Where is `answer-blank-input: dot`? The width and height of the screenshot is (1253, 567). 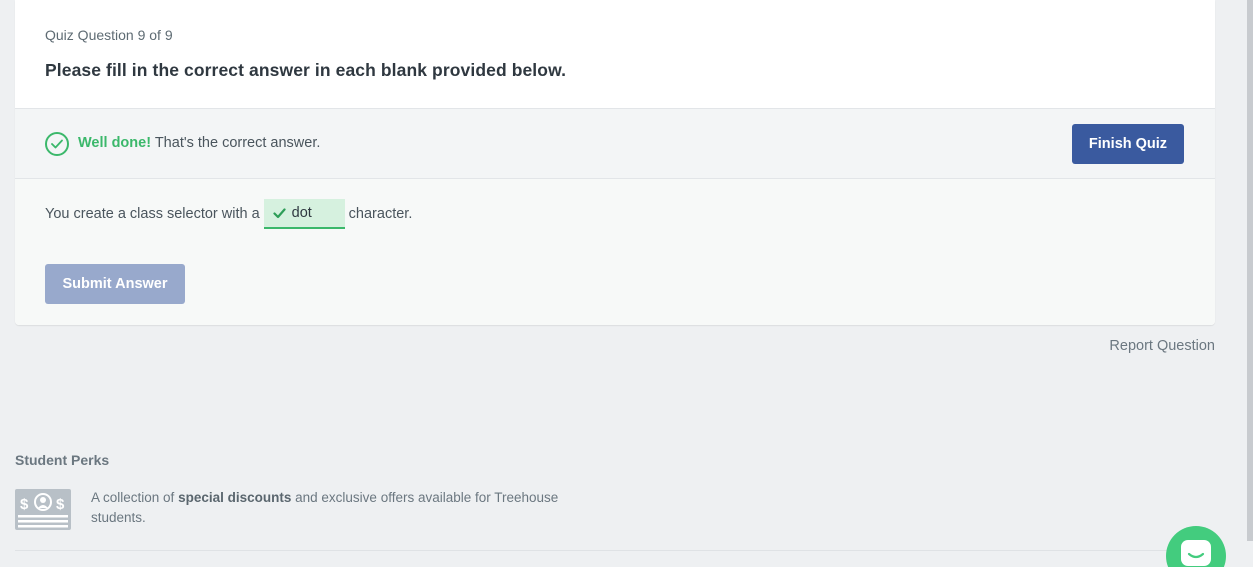
answer-blank-input: dot is located at coordinates (304, 214).